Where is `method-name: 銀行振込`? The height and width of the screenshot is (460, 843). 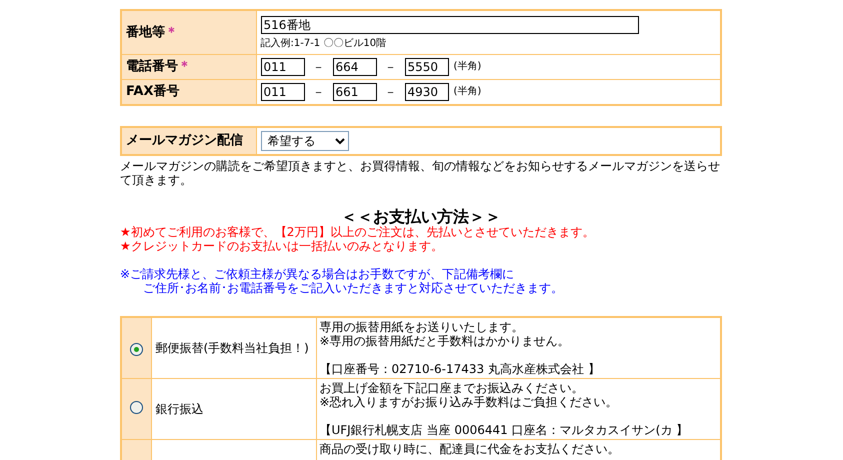
method-name: 銀行振込 is located at coordinates (180, 409).